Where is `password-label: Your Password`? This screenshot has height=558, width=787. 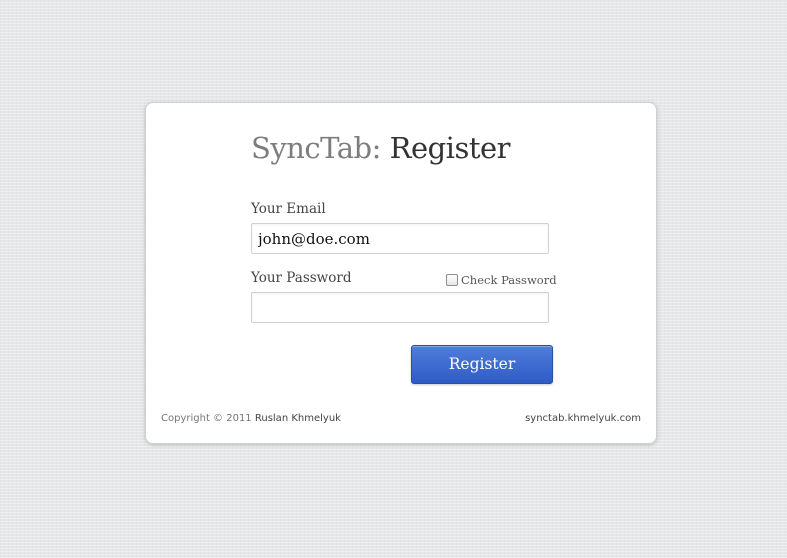
password-label: Your Password is located at coordinates (301, 278).